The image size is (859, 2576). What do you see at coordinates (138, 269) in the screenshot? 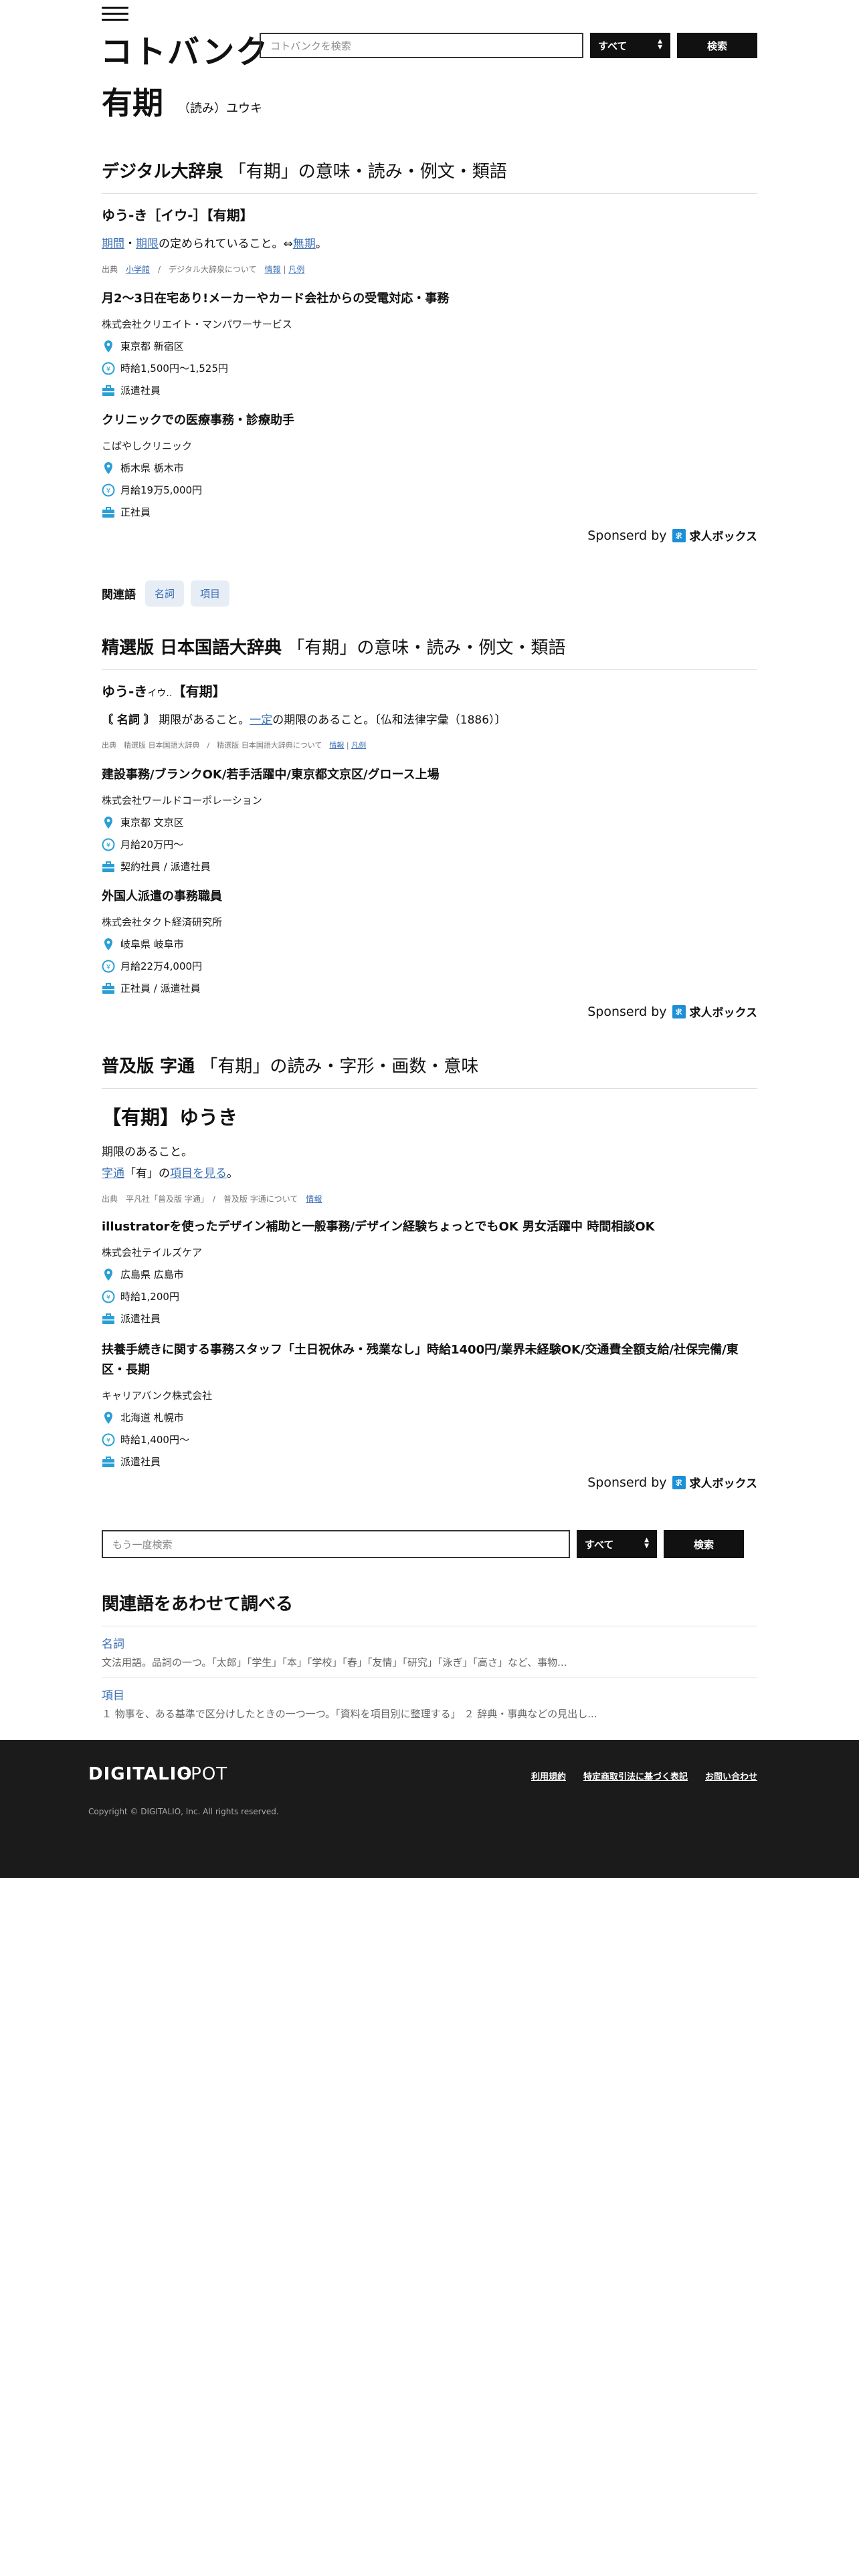
I see `source-publisher-link: 小学館` at bounding box center [138, 269].